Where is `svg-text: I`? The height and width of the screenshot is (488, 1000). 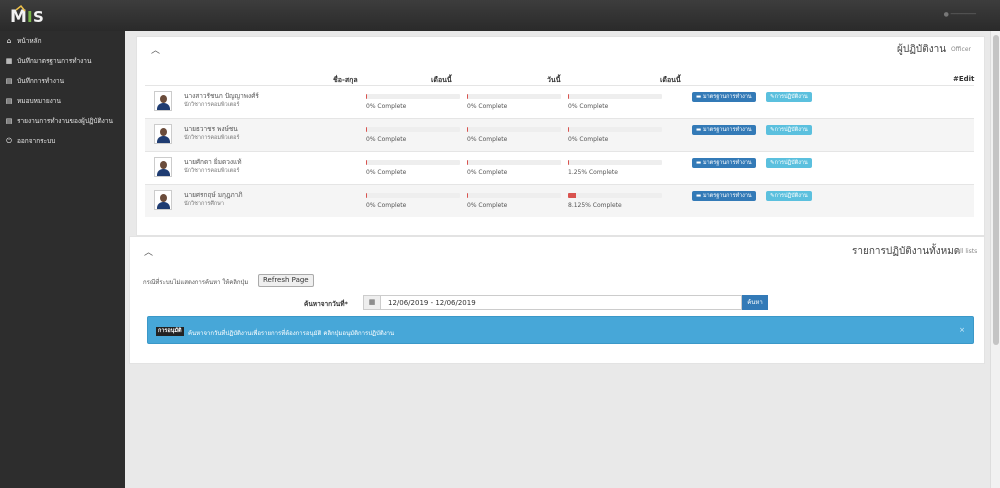
svg-text: I is located at coordinates (30, 17).